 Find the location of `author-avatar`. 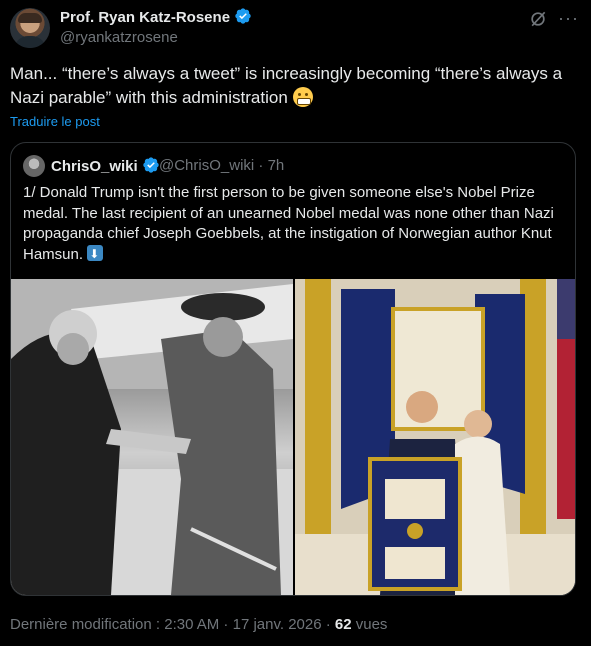

author-avatar is located at coordinates (30, 28).